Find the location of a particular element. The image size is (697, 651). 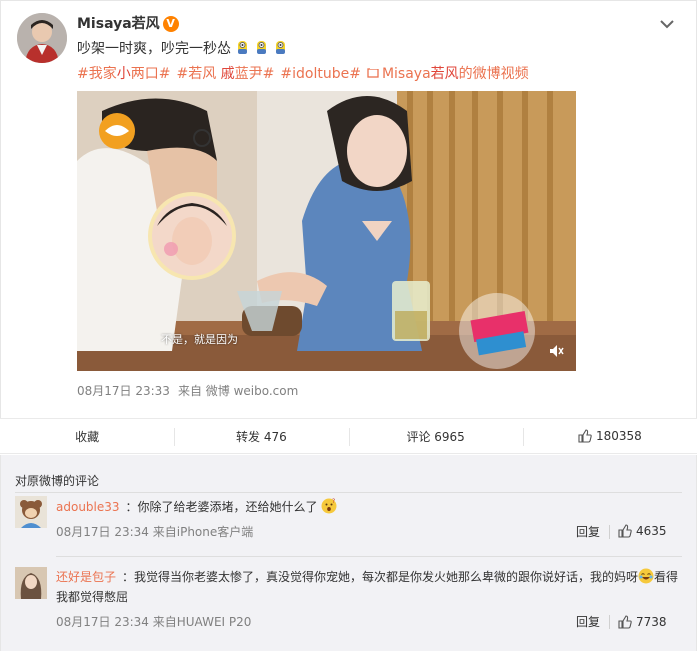

comment-username: adouble33 is located at coordinates (88, 507).